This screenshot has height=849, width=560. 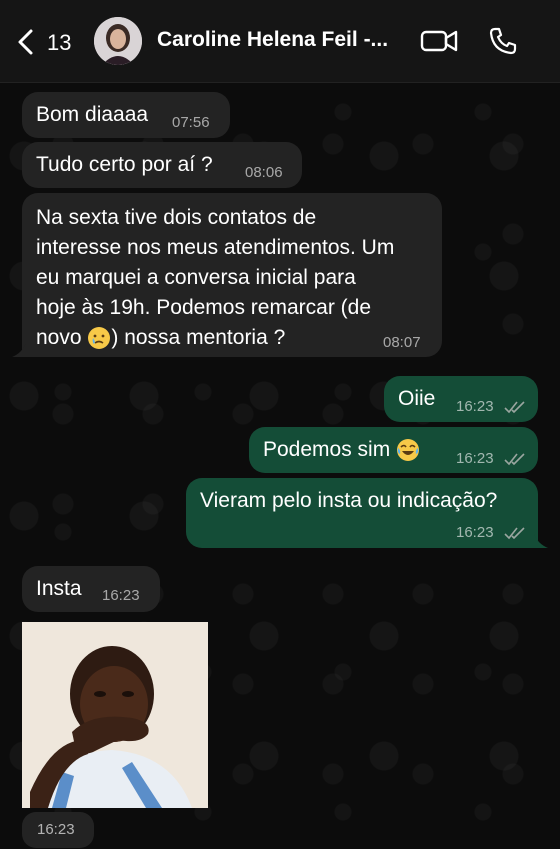 I want to click on message-line-end: ) nossa mentoria ?, so click(x=198, y=337).